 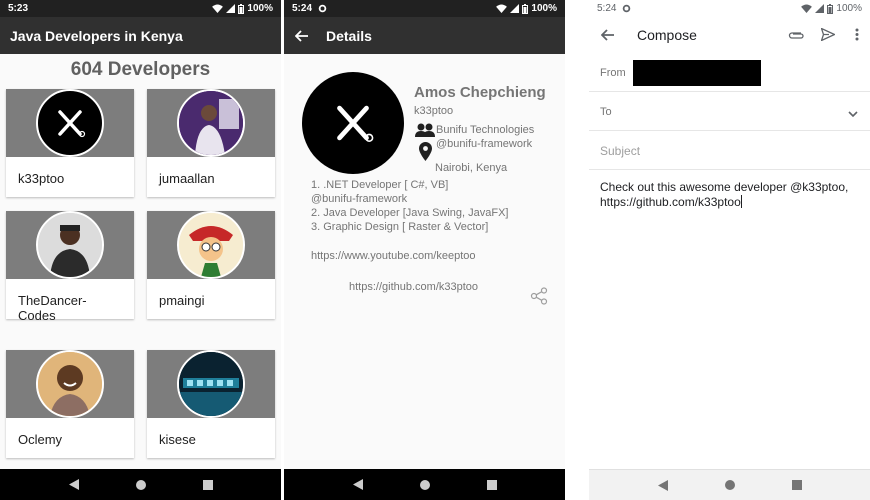 What do you see at coordinates (380, 185) in the screenshot?
I see `skill-item: 1. .NET Developer [ C#, VB]` at bounding box center [380, 185].